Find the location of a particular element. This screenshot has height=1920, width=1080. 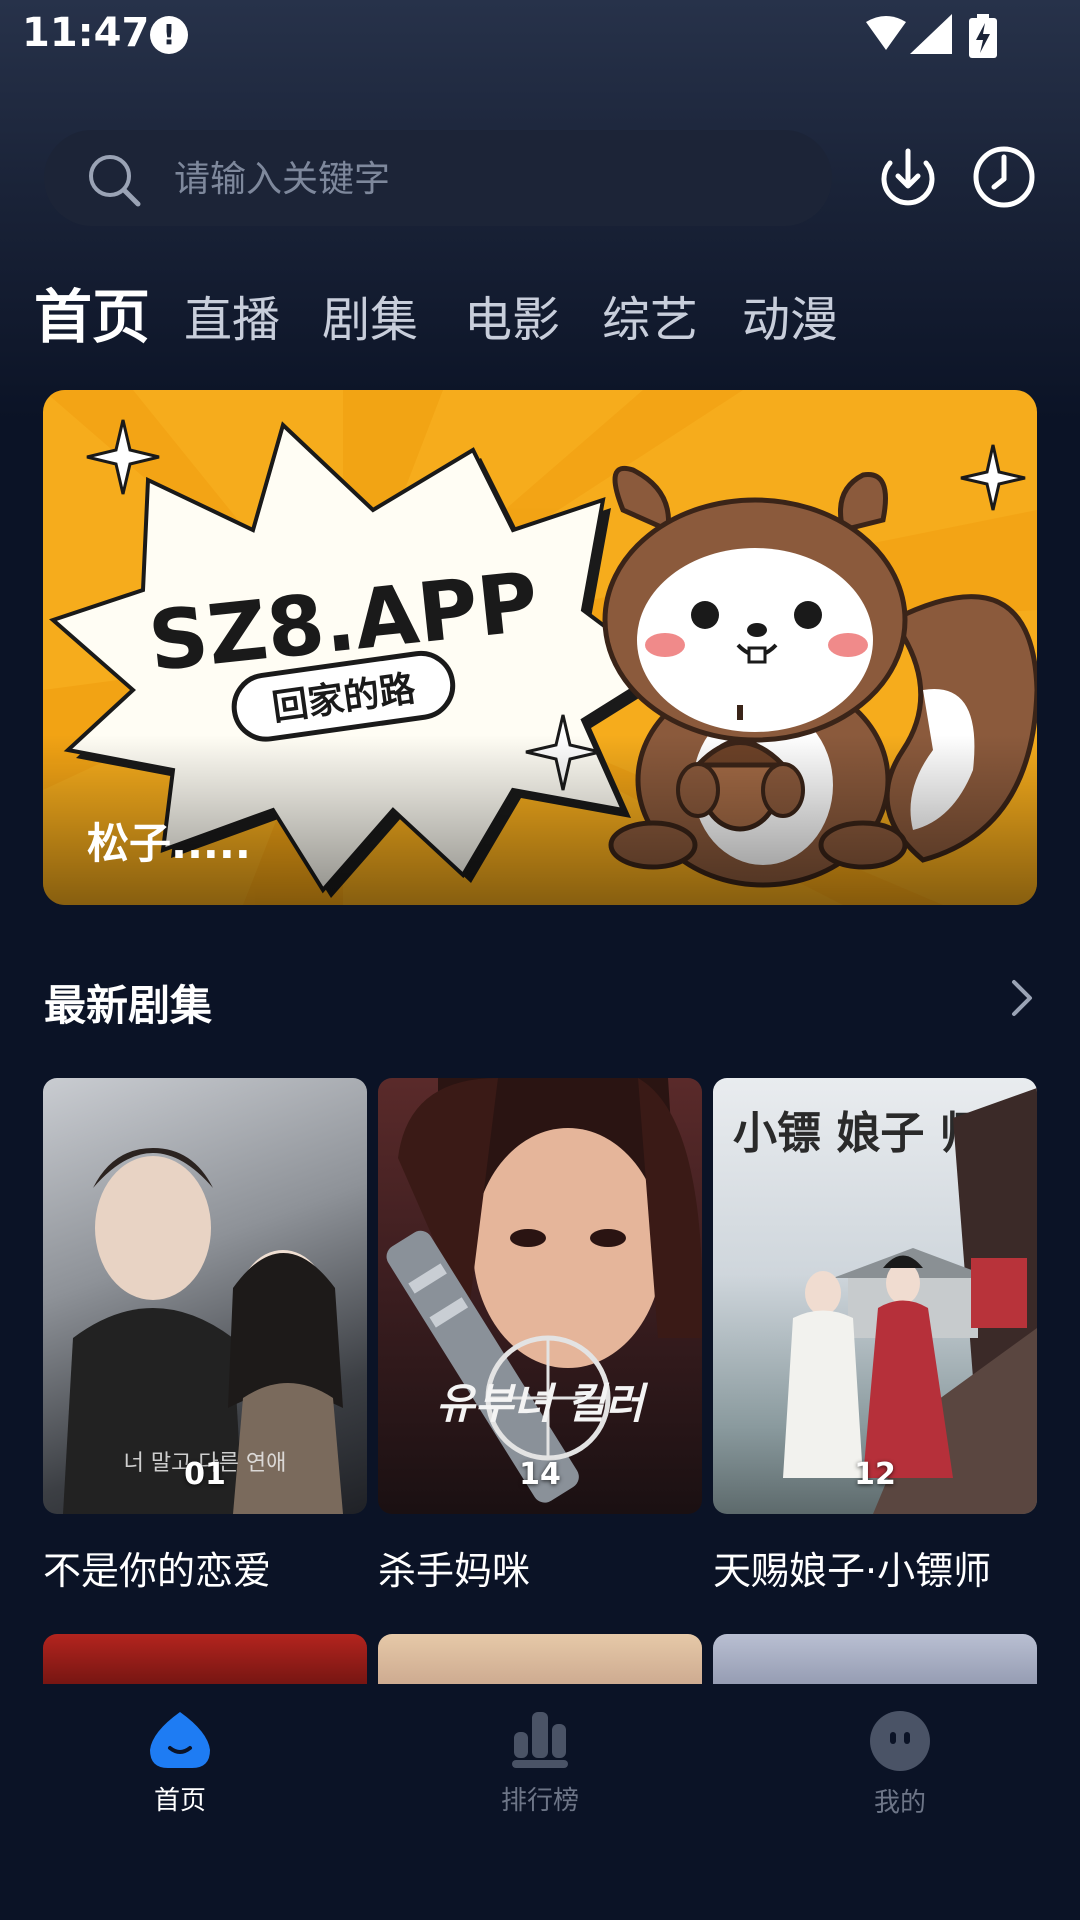

poster-image: 小镖 娘子 师 12 is located at coordinates (875, 1296).